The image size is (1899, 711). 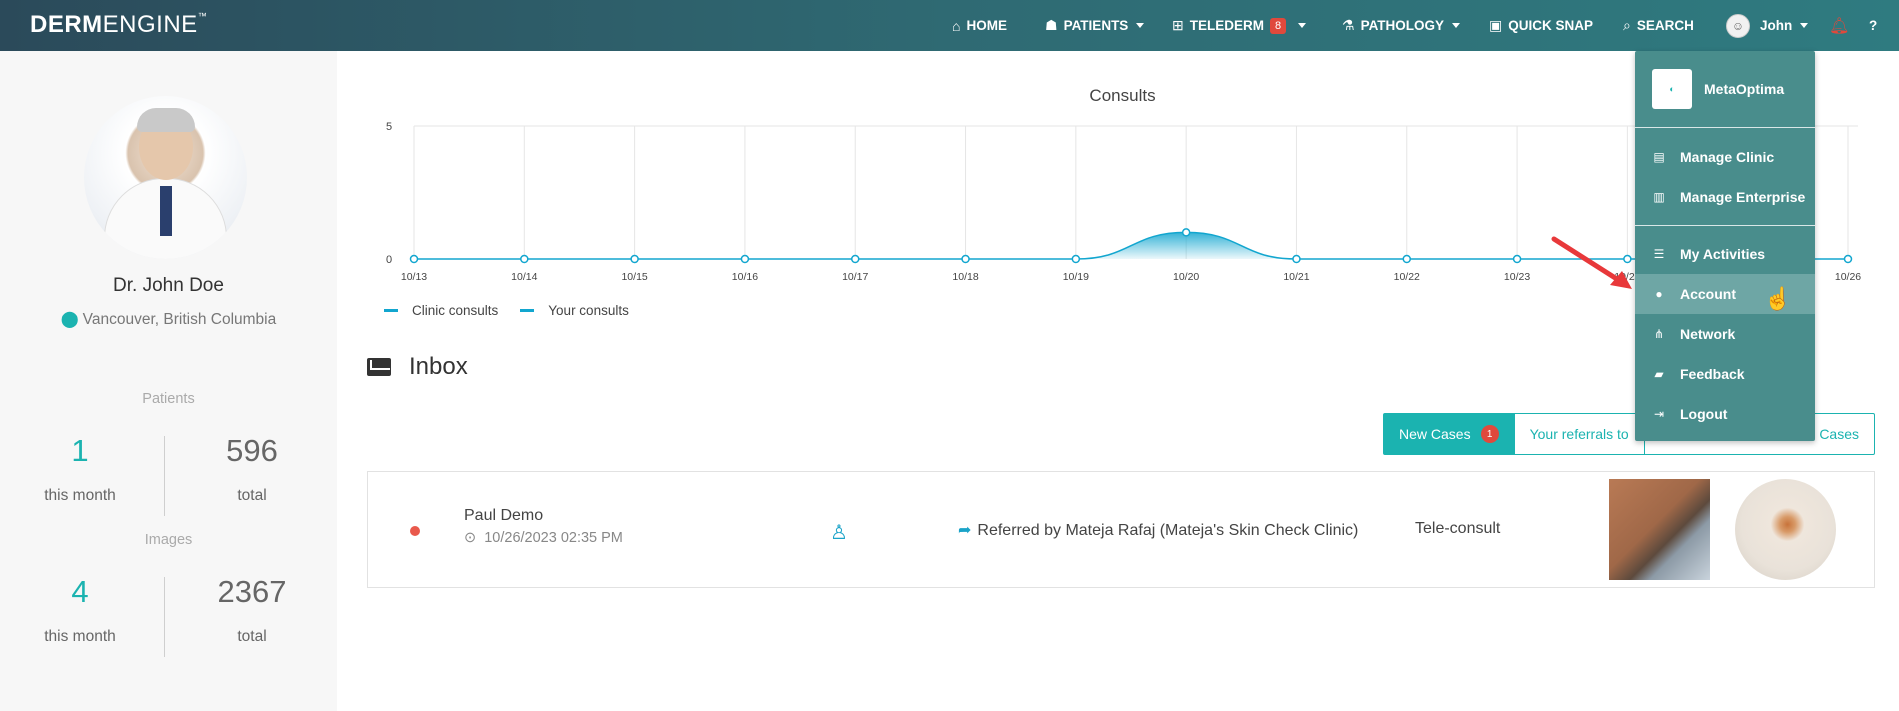 I want to click on nav-pathology: ⚗ PATHOLOGY, so click(x=1401, y=25).